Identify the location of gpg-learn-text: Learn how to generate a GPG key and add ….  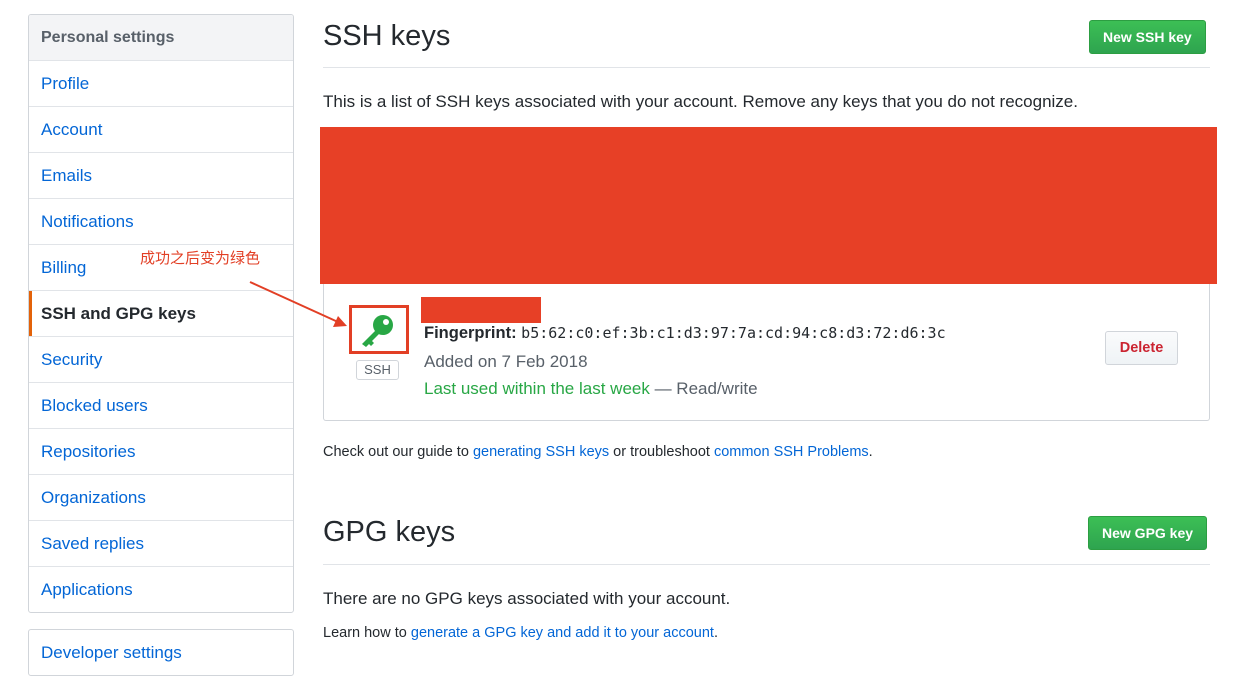
(520, 633).